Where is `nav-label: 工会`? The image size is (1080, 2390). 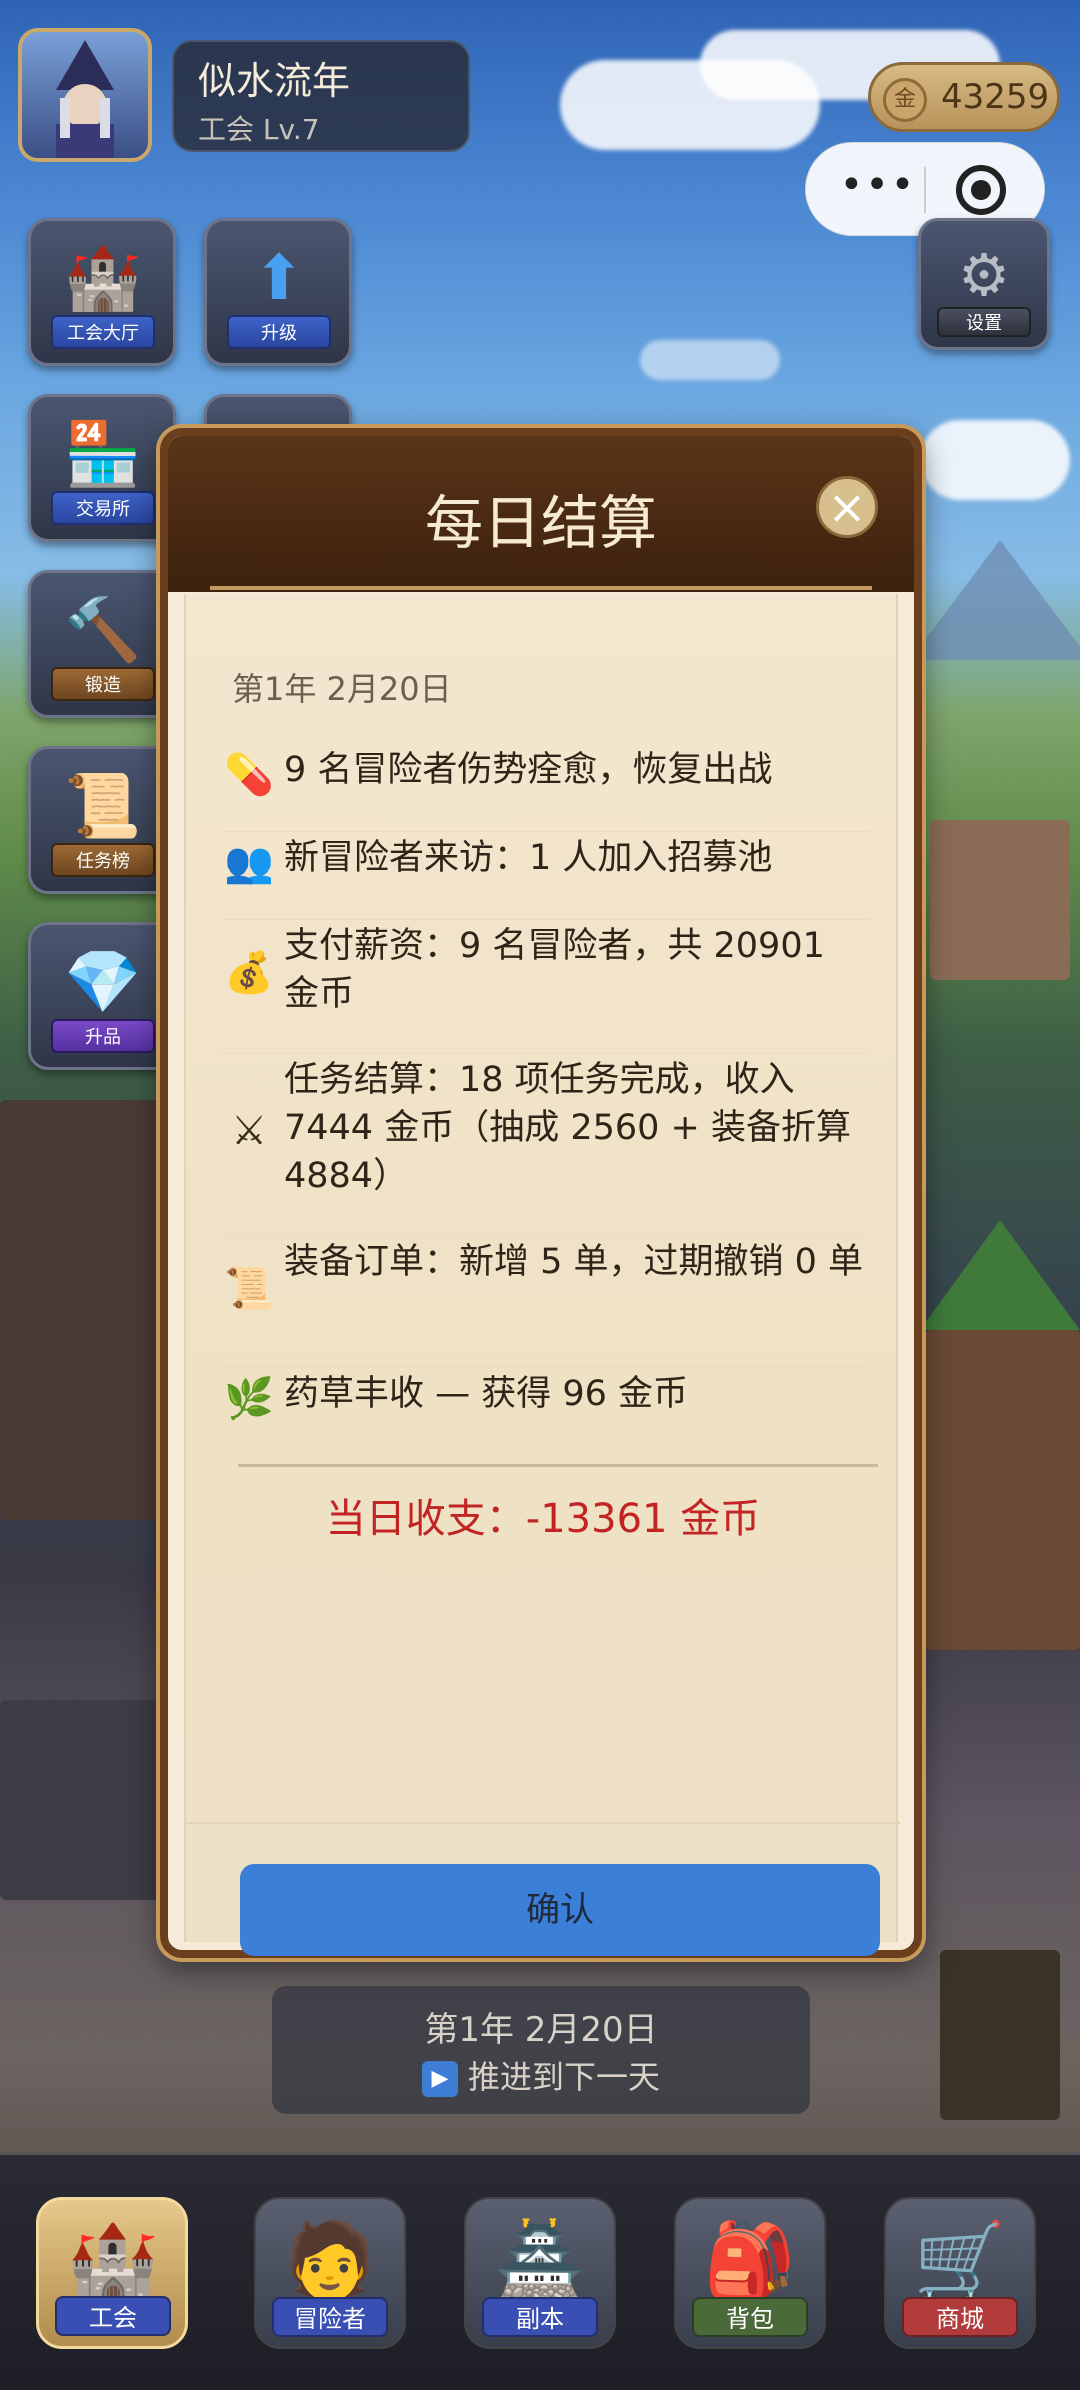
nav-label: 工会 is located at coordinates (113, 2316).